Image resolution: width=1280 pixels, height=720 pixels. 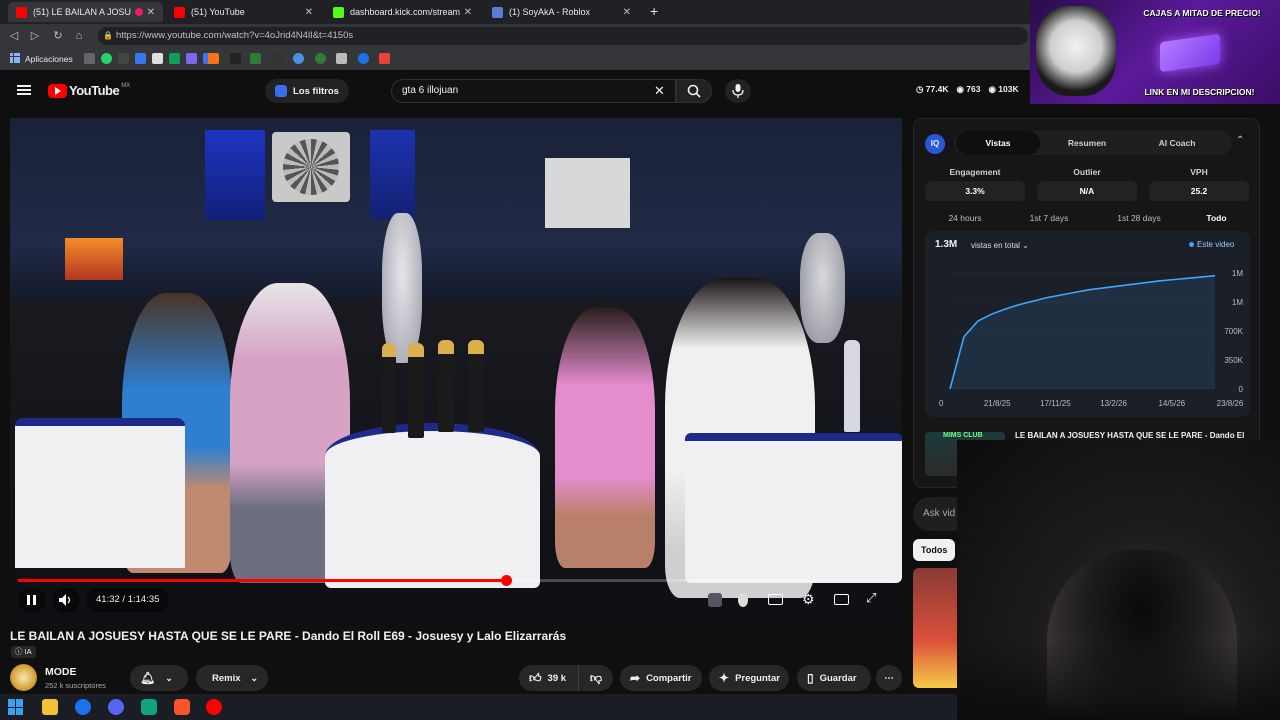 I want to click on tab-youtube-video: (51) LE BAILAN A JOSUESY H ✕, so click(x=85, y=12).